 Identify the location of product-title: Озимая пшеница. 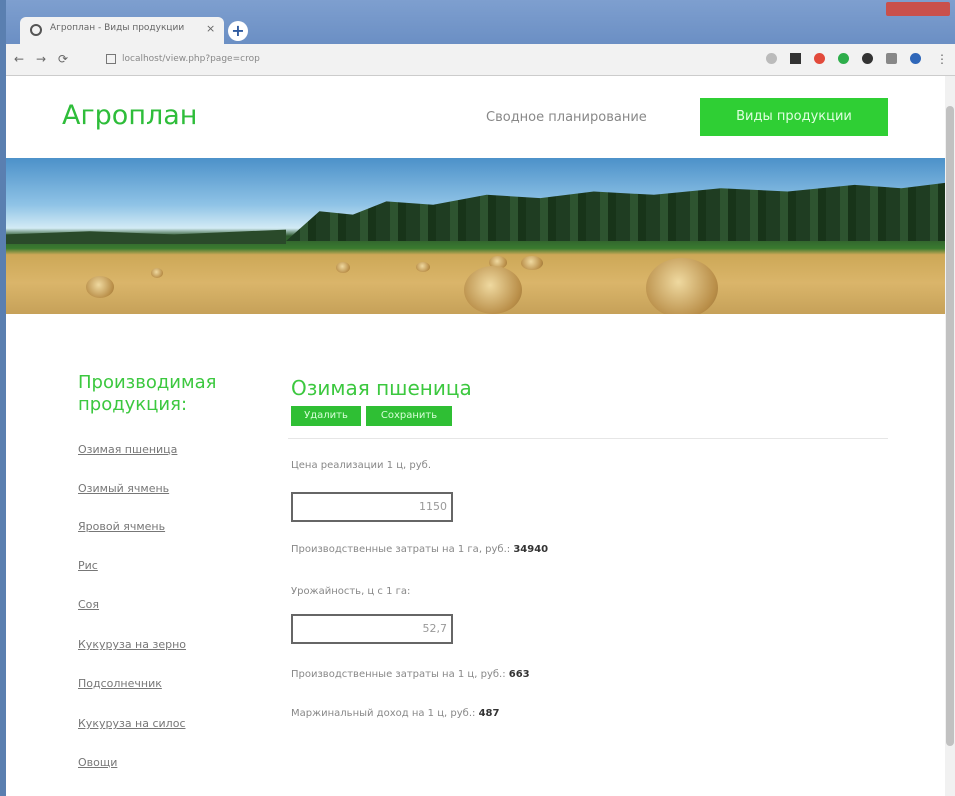
(381, 388).